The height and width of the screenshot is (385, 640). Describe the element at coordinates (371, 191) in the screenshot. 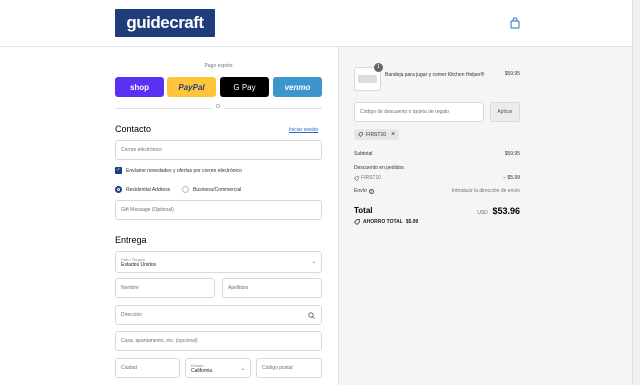

I see `help-icon: ?` at that location.